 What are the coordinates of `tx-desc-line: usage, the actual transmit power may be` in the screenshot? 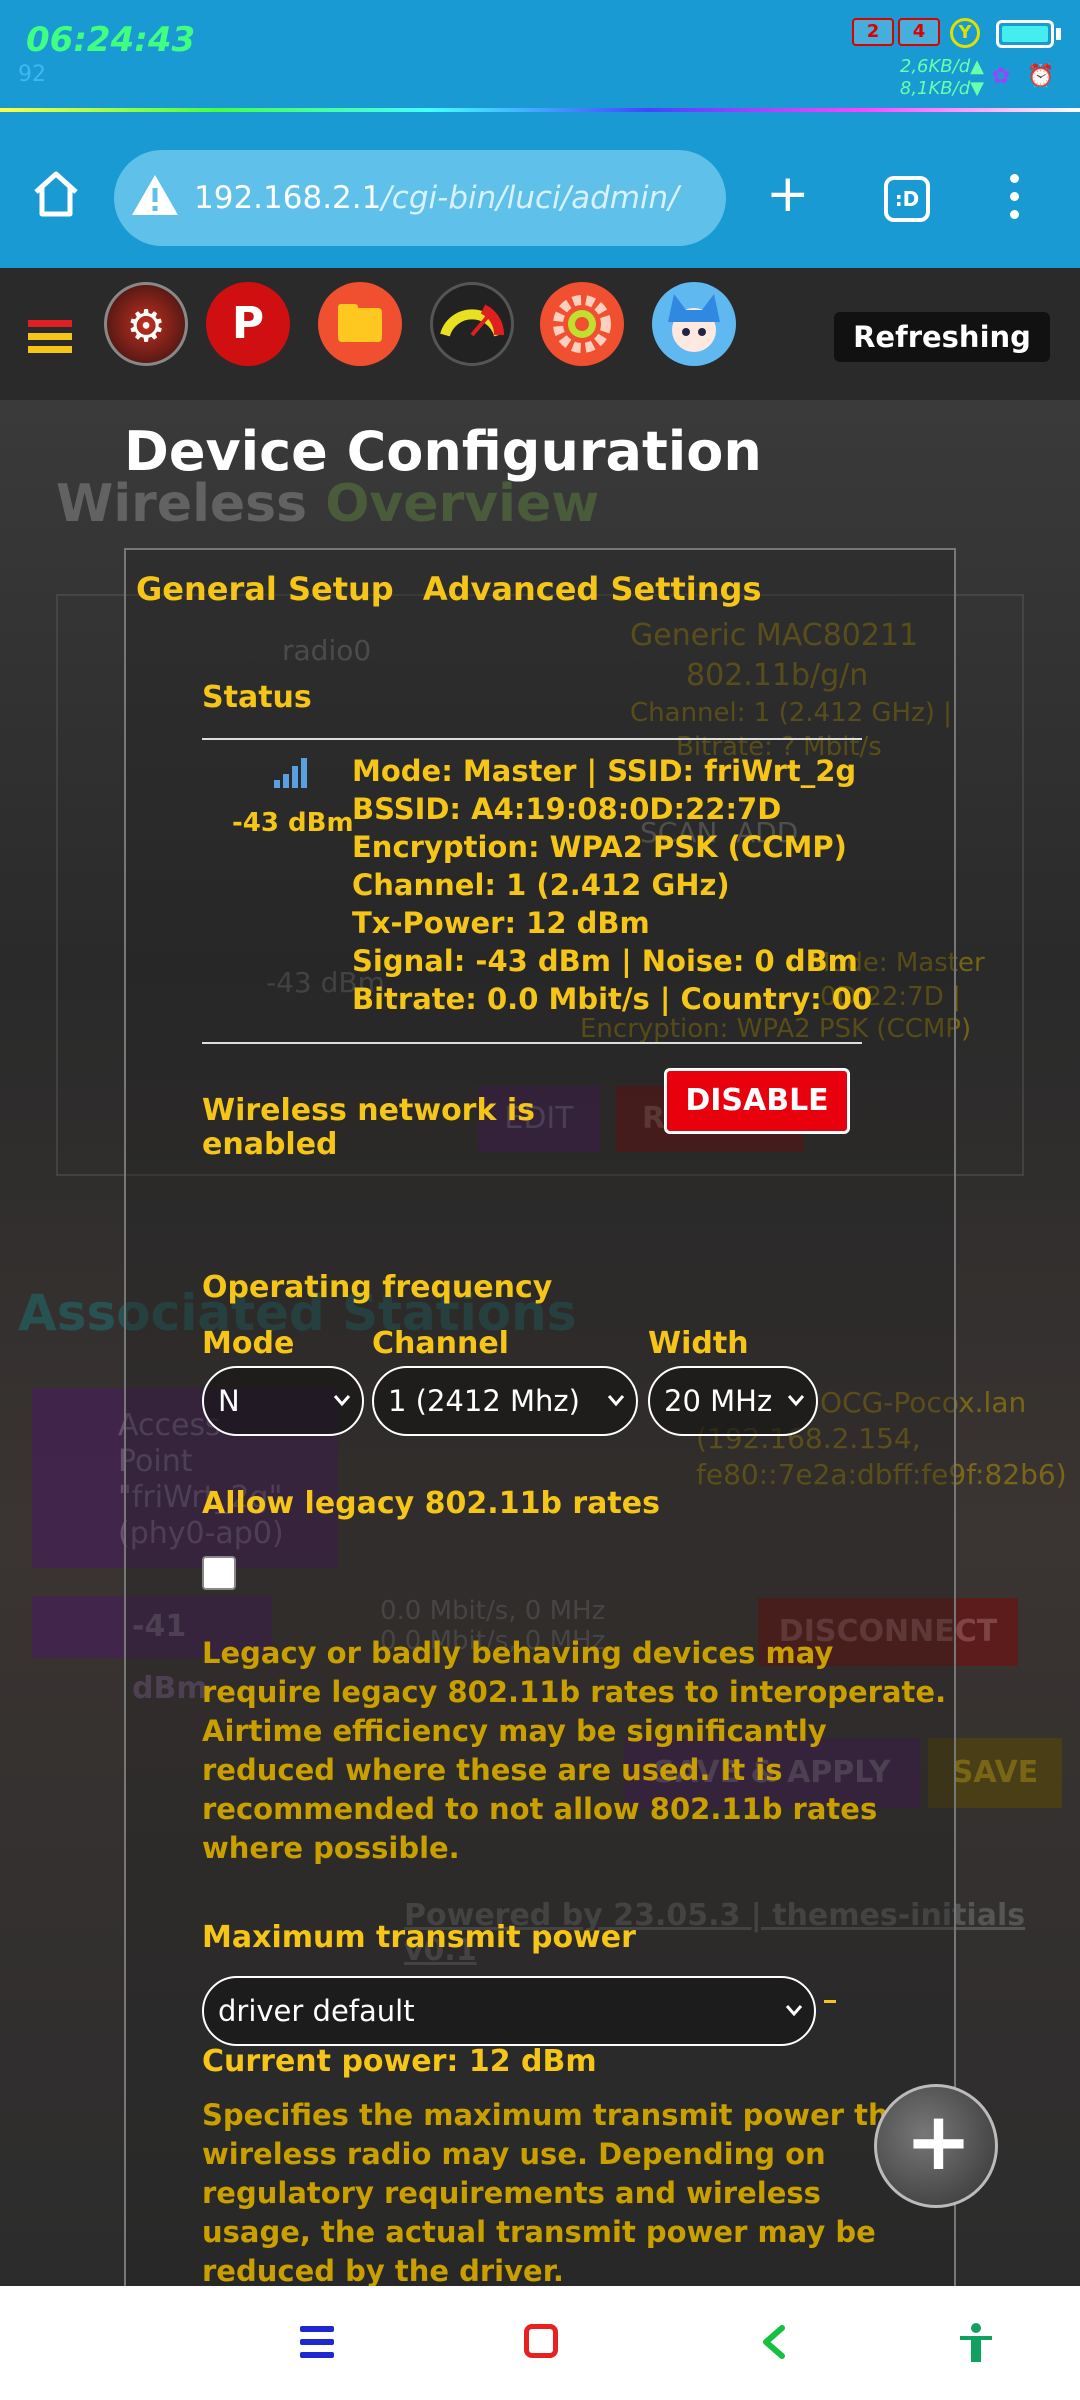 It's located at (539, 2232).